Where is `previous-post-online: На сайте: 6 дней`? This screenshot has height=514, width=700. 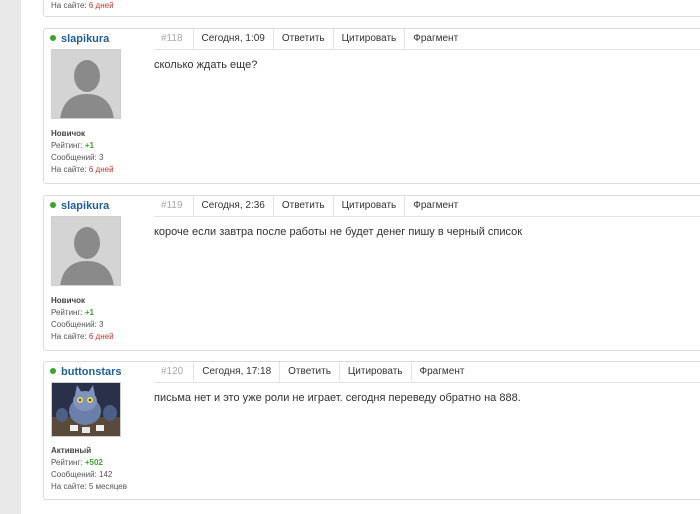 previous-post-online: На сайте: 6 дней is located at coordinates (82, 5).